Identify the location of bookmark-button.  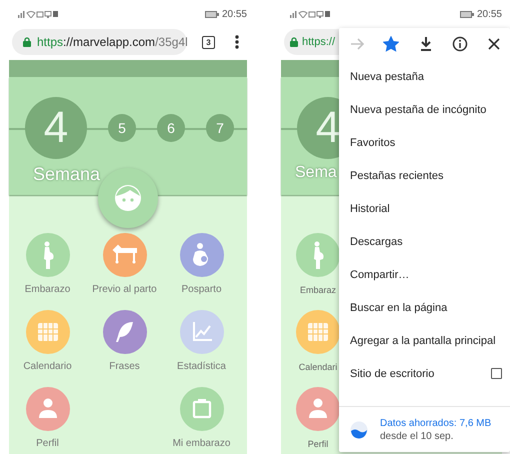
(391, 44).